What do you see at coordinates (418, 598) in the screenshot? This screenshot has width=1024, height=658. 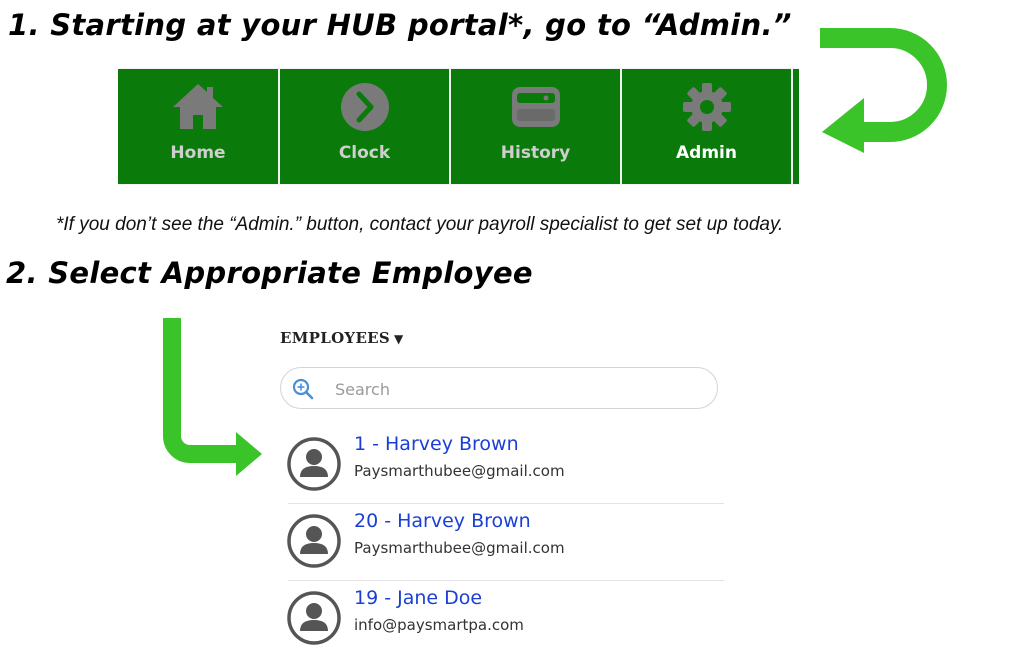 I see `employee-name-link: 19 - Jane Doe` at bounding box center [418, 598].